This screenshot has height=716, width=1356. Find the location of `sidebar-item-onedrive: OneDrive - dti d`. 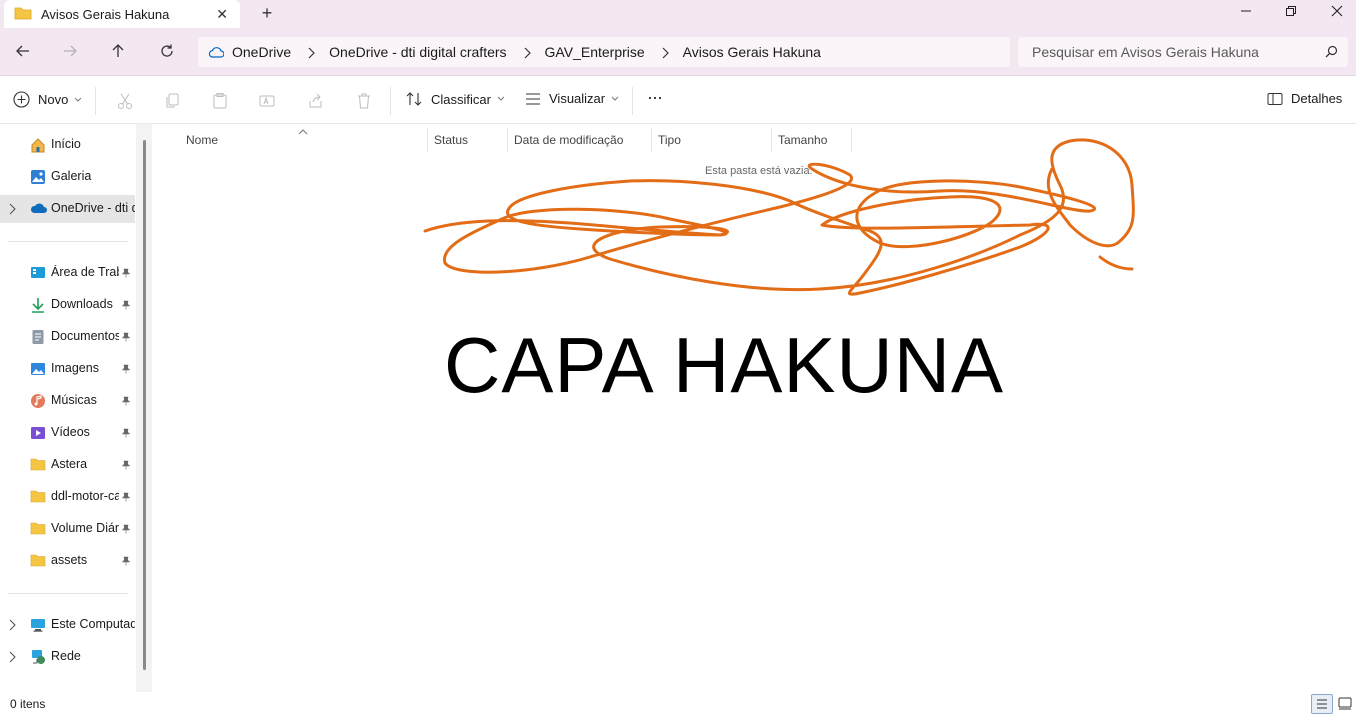

sidebar-item-onedrive: OneDrive - dti d is located at coordinates (67, 209).